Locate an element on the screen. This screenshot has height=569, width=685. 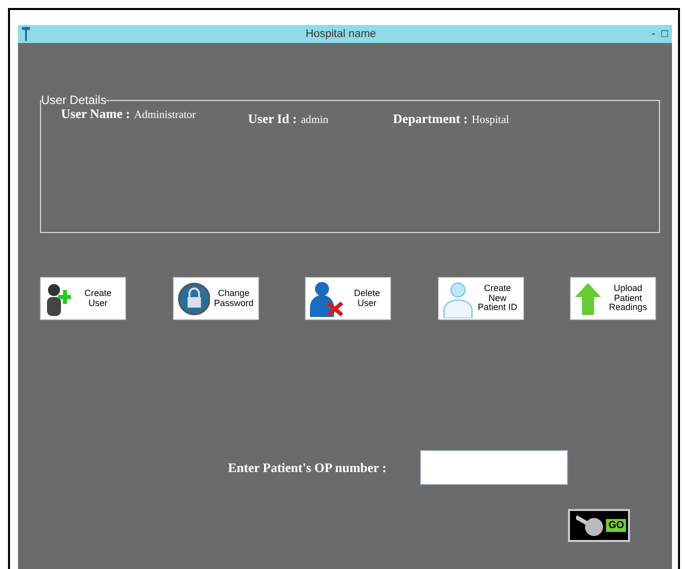
window-control: □ is located at coordinates (664, 34).